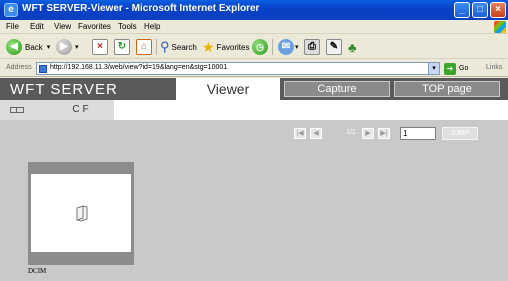  I want to click on close-button: ×, so click(498, 10).